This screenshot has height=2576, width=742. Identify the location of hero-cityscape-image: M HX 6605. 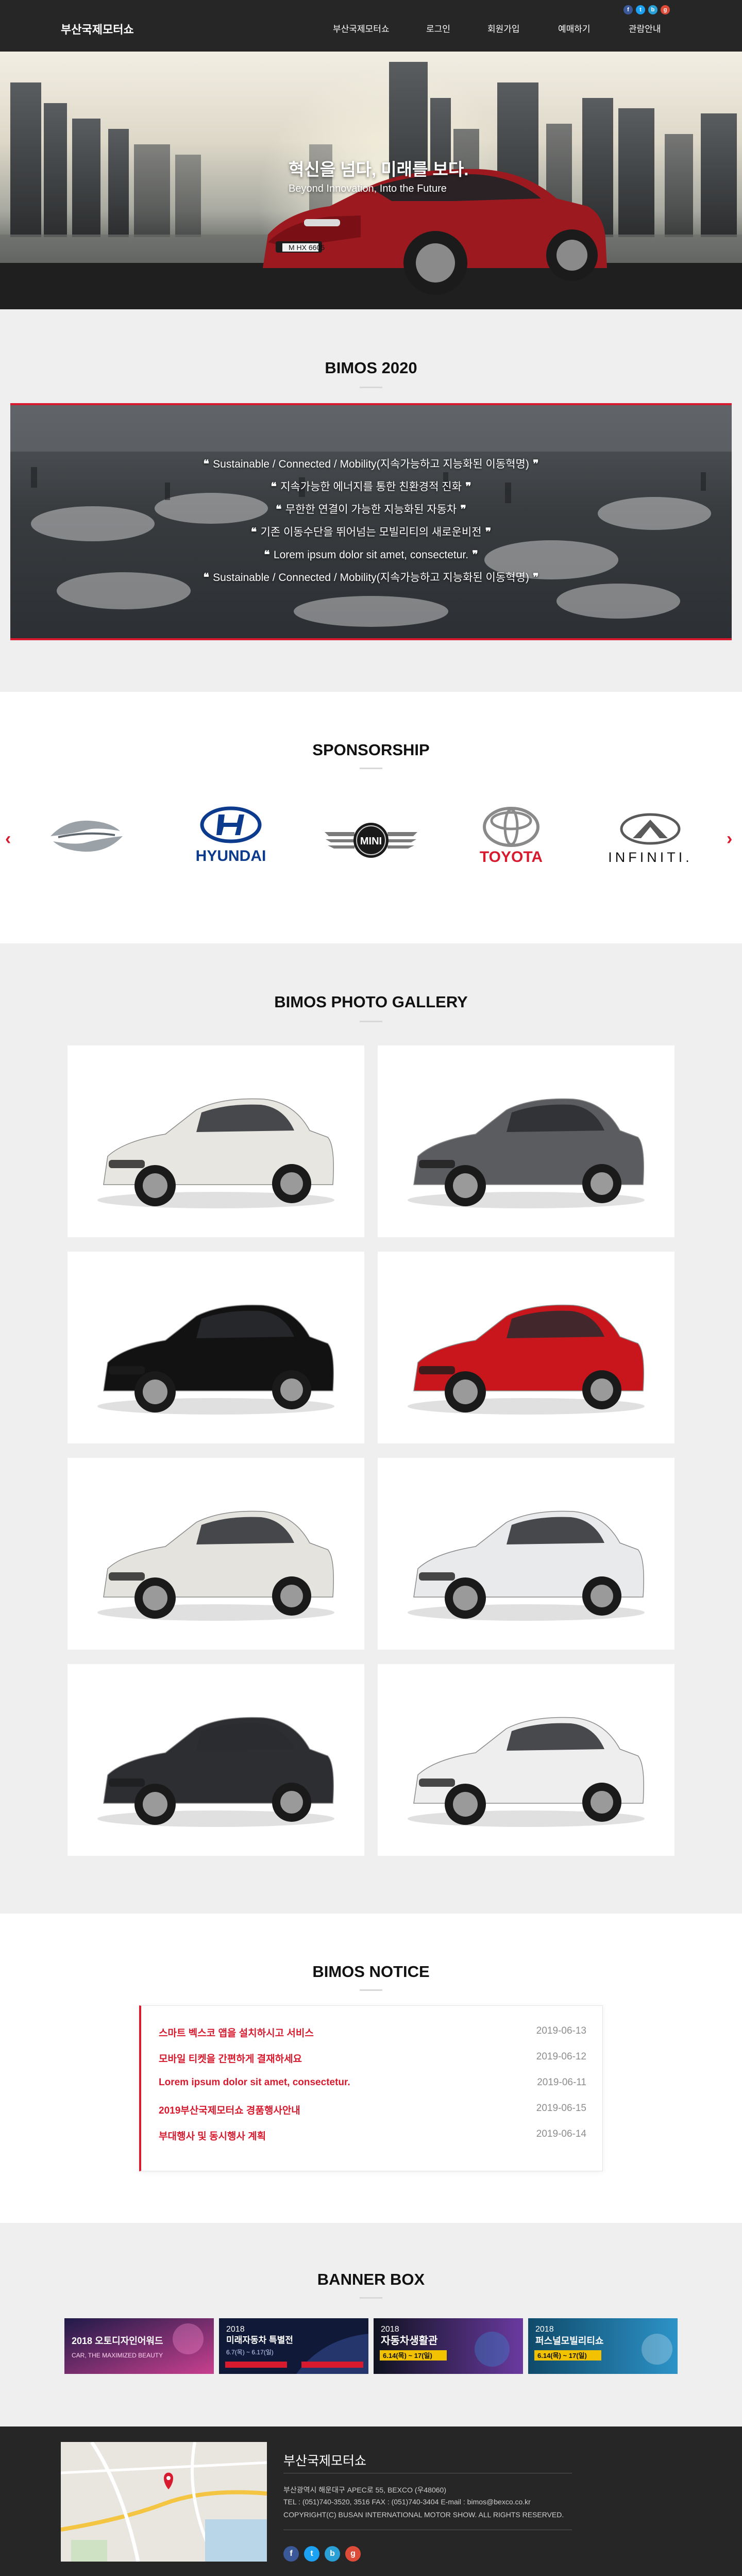
(371, 186).